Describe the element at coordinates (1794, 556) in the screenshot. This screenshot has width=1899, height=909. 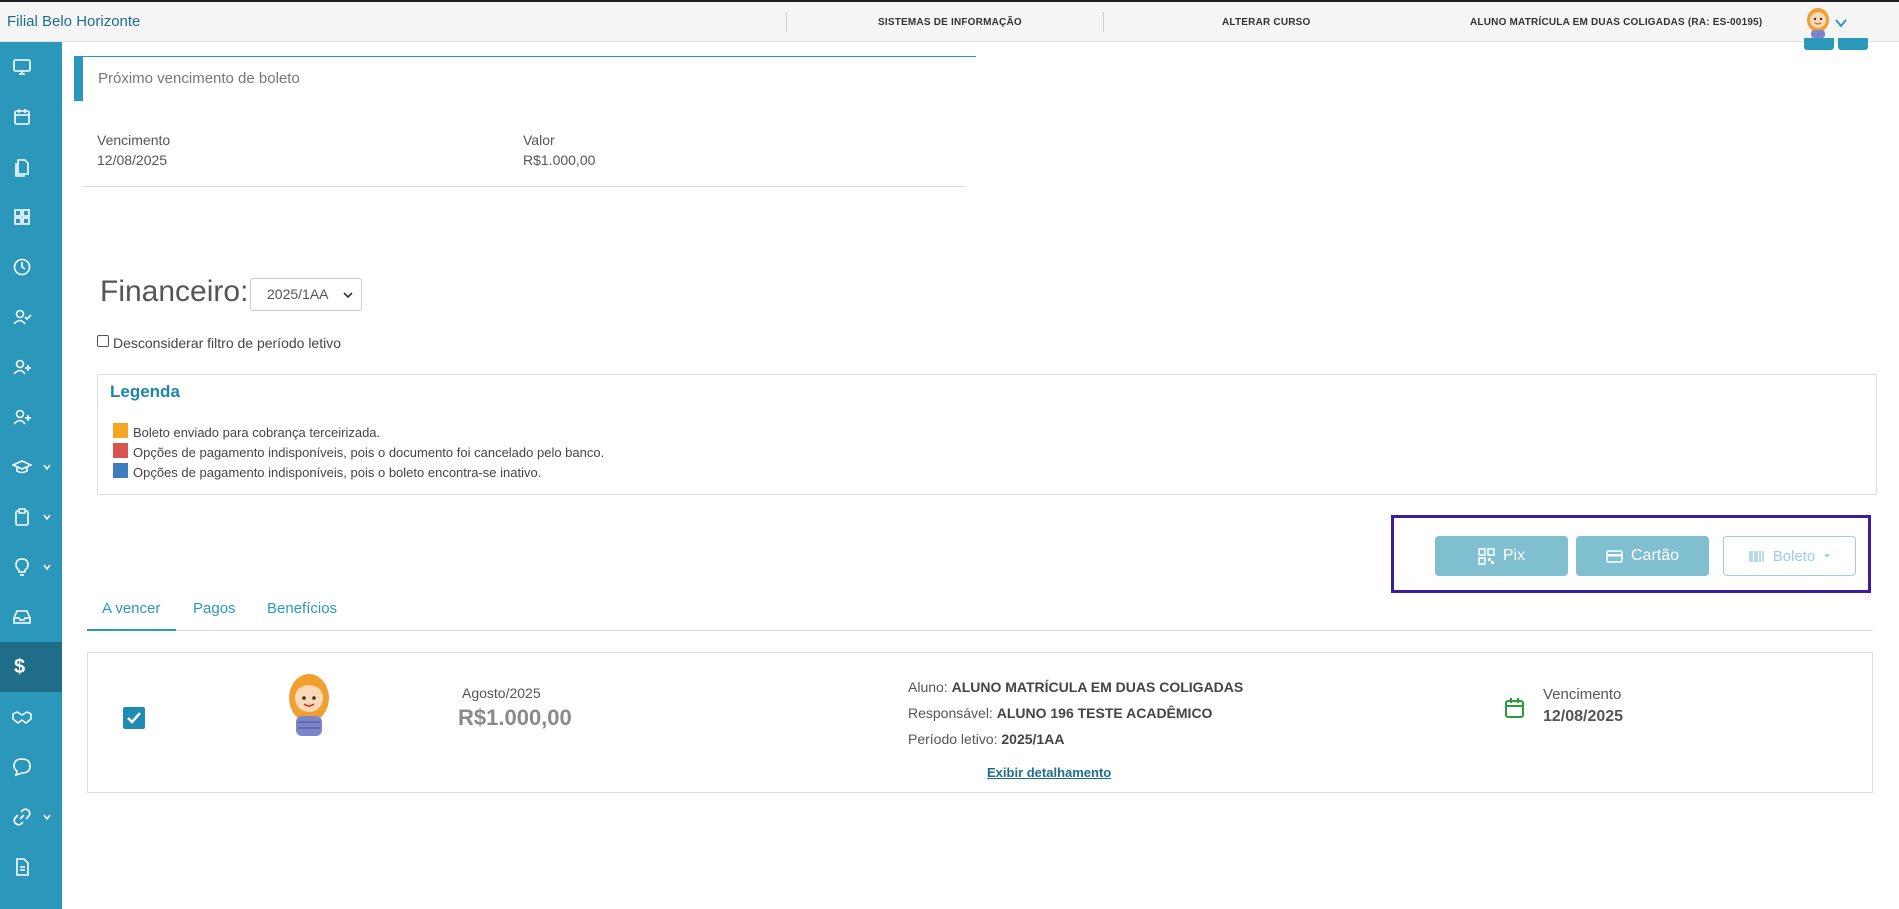
I see `boleto-button-label: Boleto` at that location.